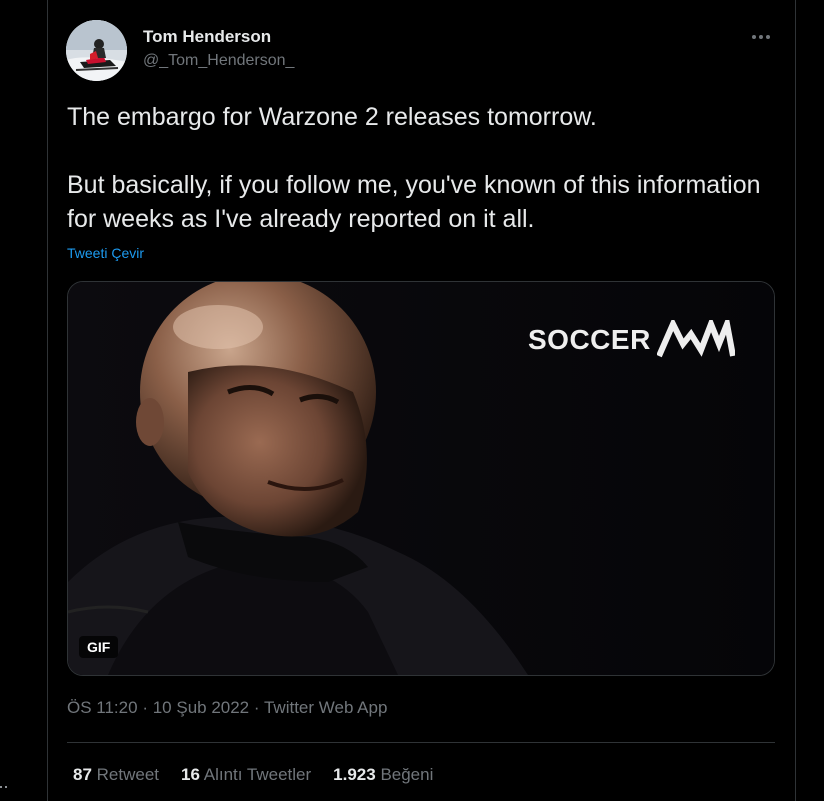 The image size is (824, 801). I want to click on retweets-label: Retweet, so click(128, 774).